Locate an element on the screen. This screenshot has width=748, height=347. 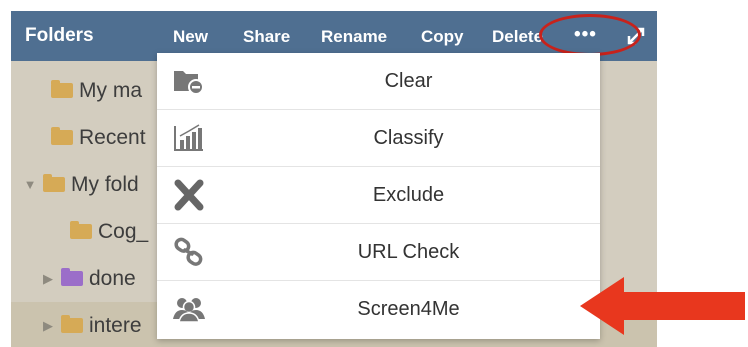
menu-item-url-check: URL Check is located at coordinates (378, 252).